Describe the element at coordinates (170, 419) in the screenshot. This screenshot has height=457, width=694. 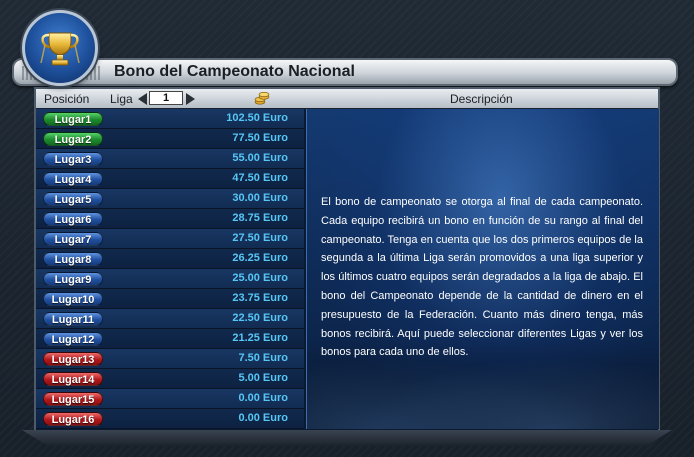
I see `table-row: Lugar16 0.00 Euro` at that location.